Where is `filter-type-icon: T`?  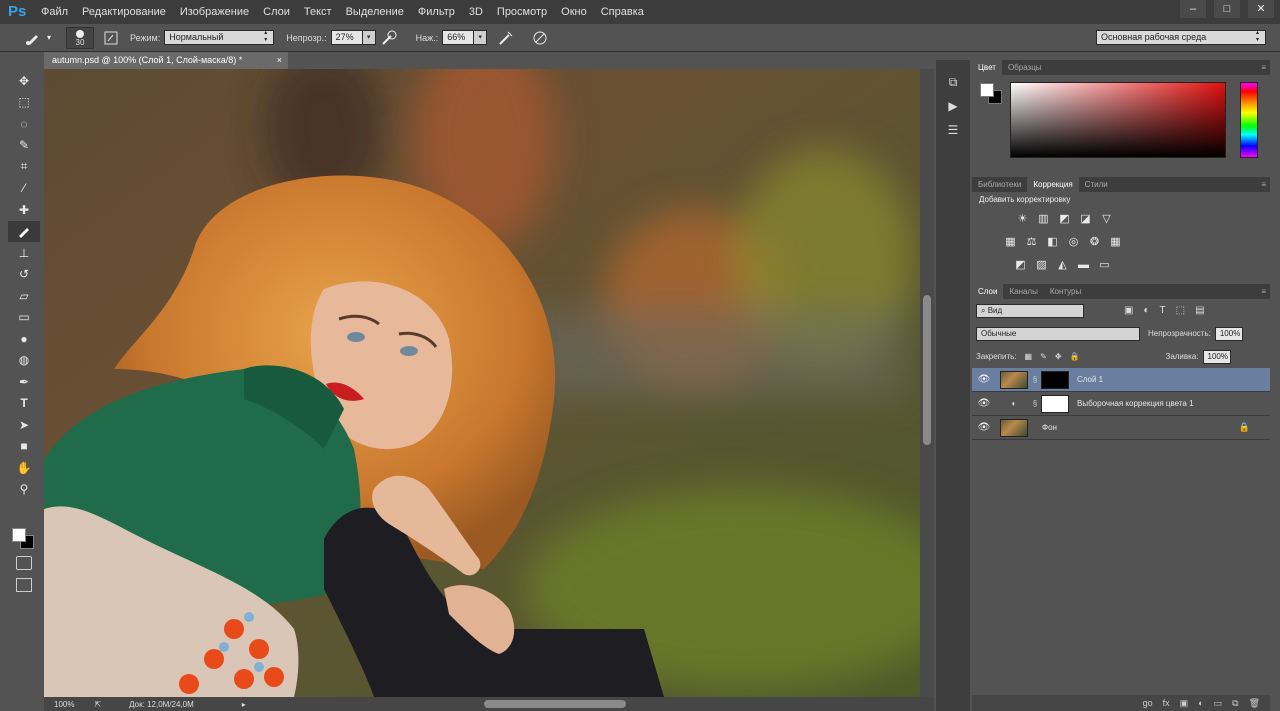
filter-type-icon: T is located at coordinates (1163, 310).